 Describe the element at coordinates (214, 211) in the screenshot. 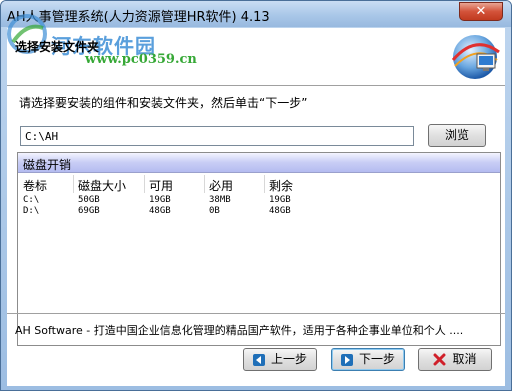

I see `cell-required: 0B` at that location.